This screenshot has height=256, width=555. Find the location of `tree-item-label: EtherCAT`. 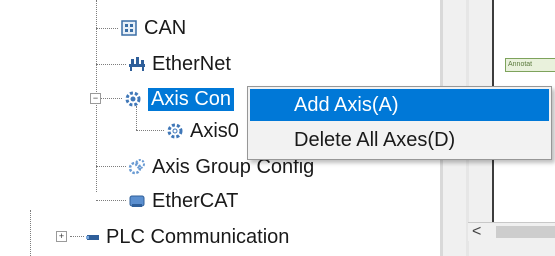

tree-item-label: EtherCAT is located at coordinates (195, 200).